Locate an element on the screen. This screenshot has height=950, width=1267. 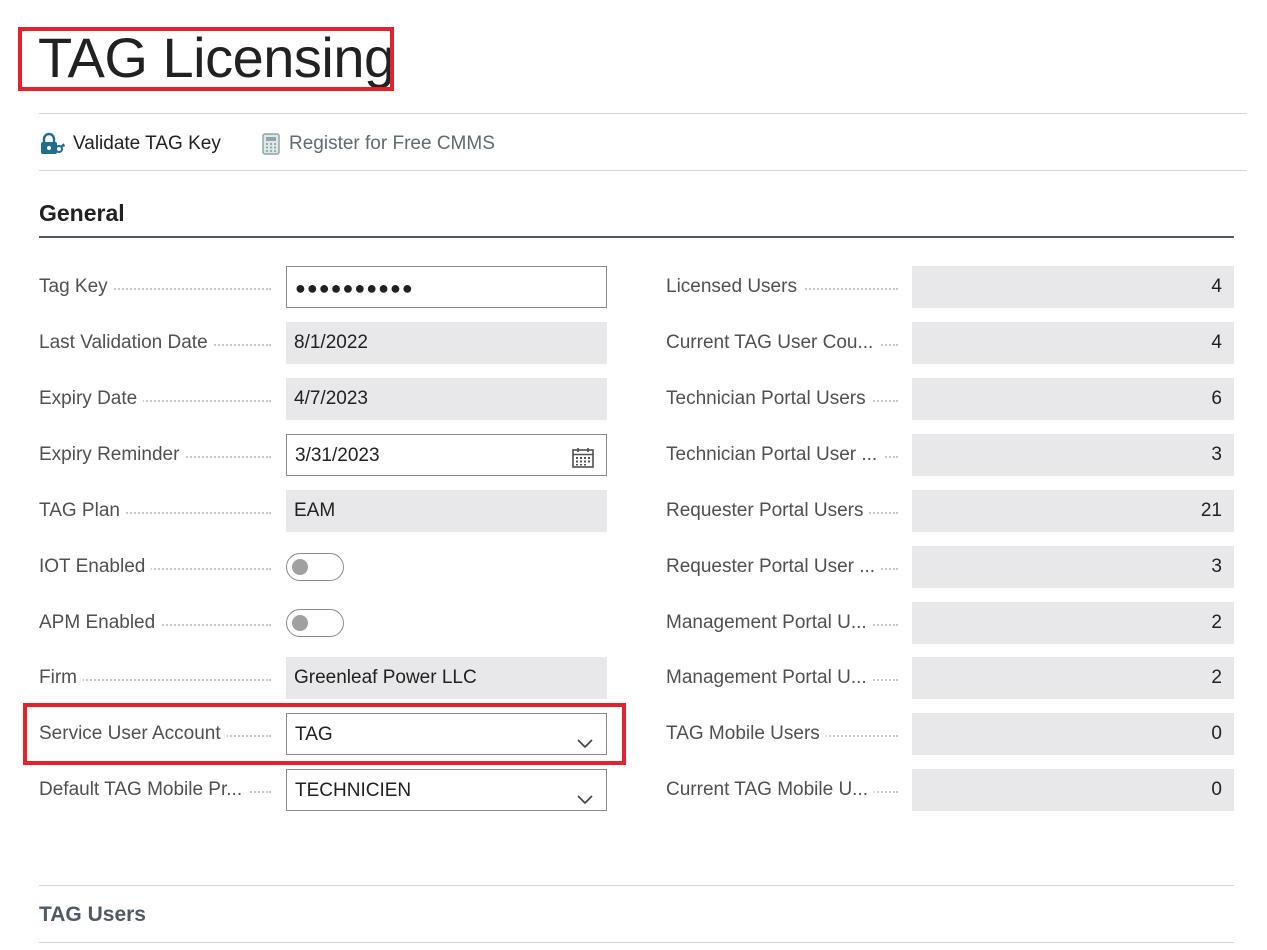
service-user-account-value: TAG is located at coordinates (314, 734).